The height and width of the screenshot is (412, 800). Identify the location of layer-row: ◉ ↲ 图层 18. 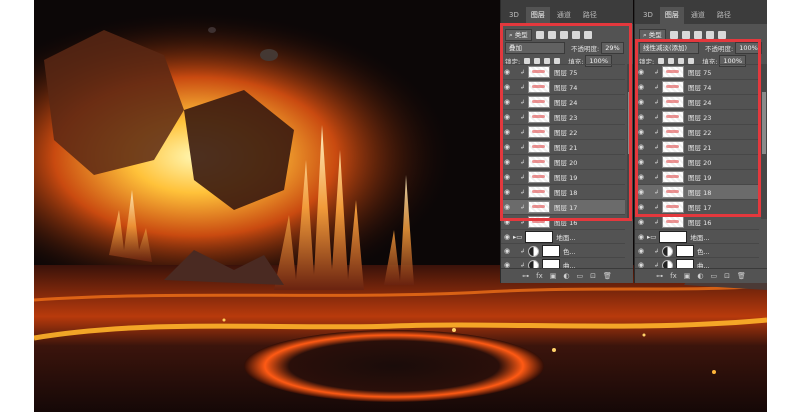
(563, 191).